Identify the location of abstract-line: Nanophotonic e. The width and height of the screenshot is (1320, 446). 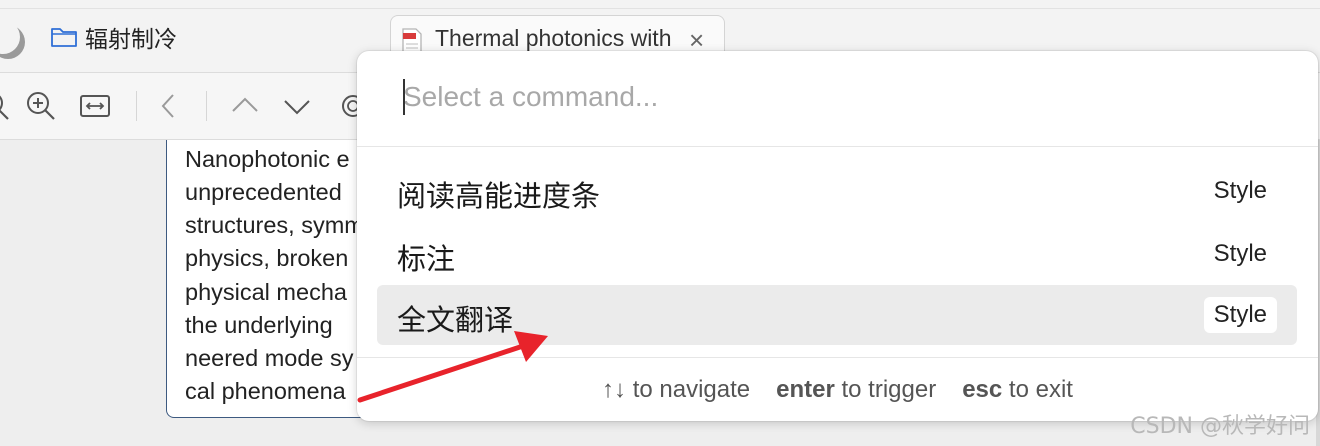
(267, 159).